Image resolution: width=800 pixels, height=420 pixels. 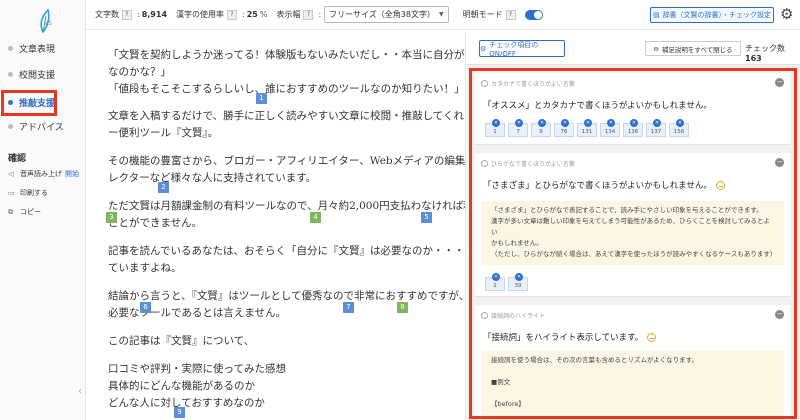 What do you see at coordinates (10, 211) in the screenshot?
I see `copy-icon: ⧉` at bounding box center [10, 211].